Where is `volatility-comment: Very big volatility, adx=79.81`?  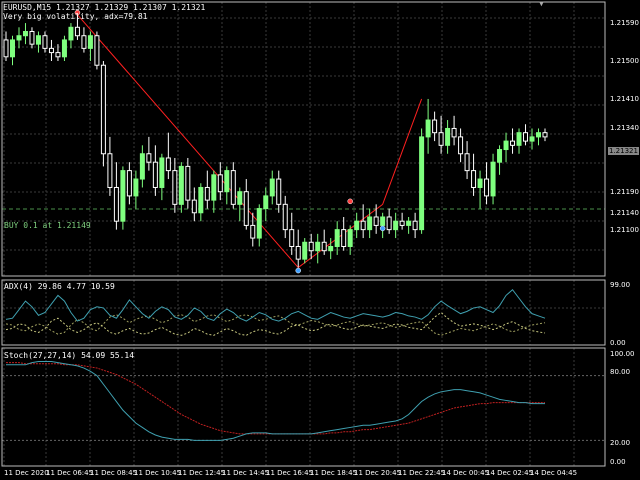 volatility-comment: Very big volatility, adx=79.81 is located at coordinates (75, 16).